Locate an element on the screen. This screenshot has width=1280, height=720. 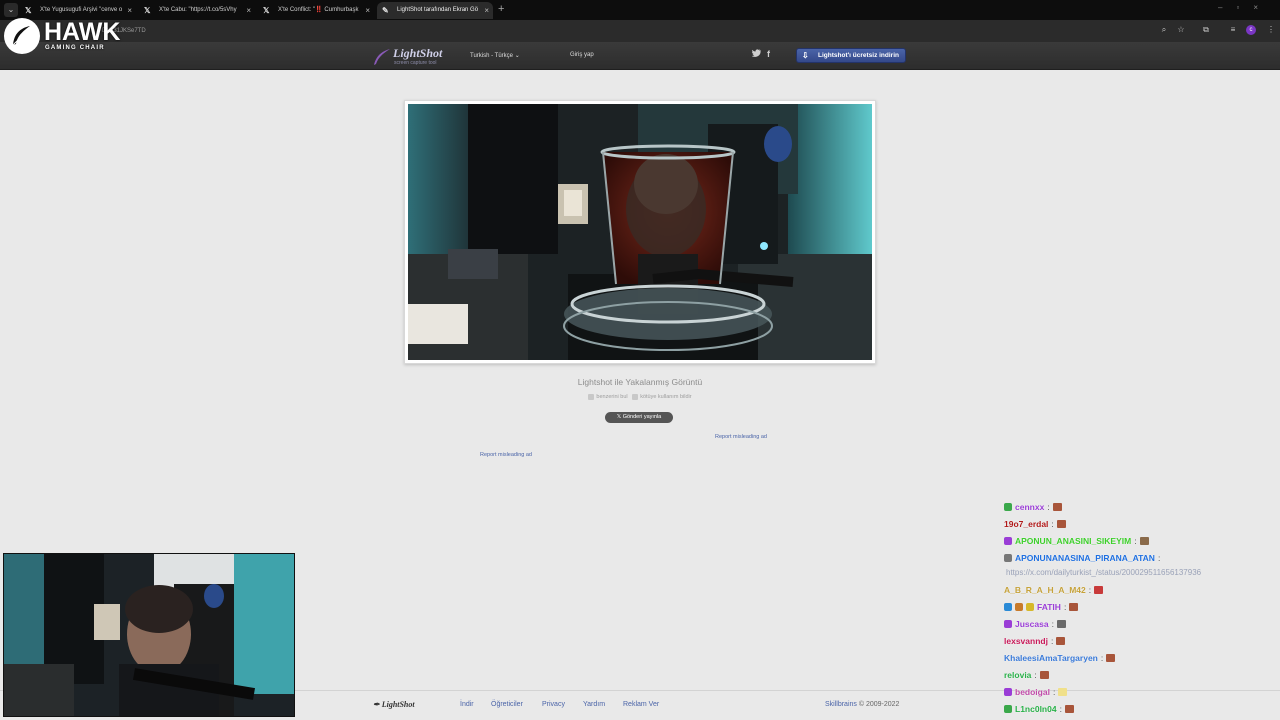
more-menu-icon: ⋮ is located at coordinates (1271, 30).